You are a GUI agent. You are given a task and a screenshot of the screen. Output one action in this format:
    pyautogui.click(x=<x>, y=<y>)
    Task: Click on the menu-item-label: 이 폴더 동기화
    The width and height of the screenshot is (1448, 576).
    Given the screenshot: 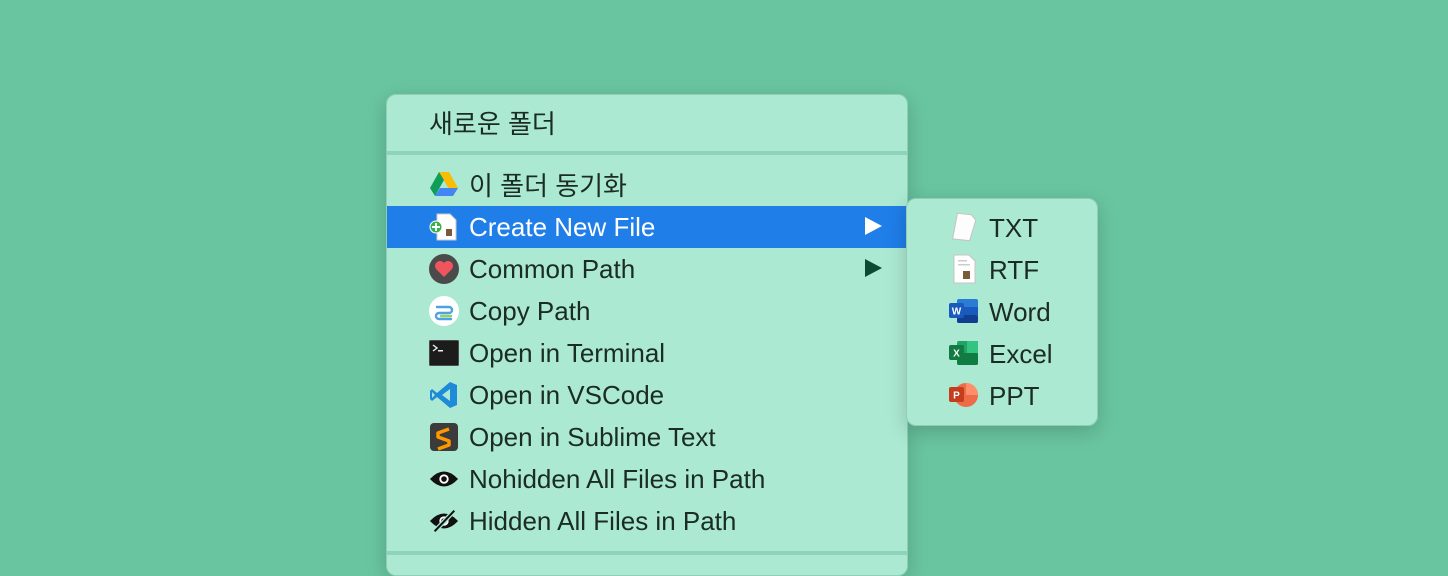 What is the action you would take?
    pyautogui.click(x=548, y=185)
    